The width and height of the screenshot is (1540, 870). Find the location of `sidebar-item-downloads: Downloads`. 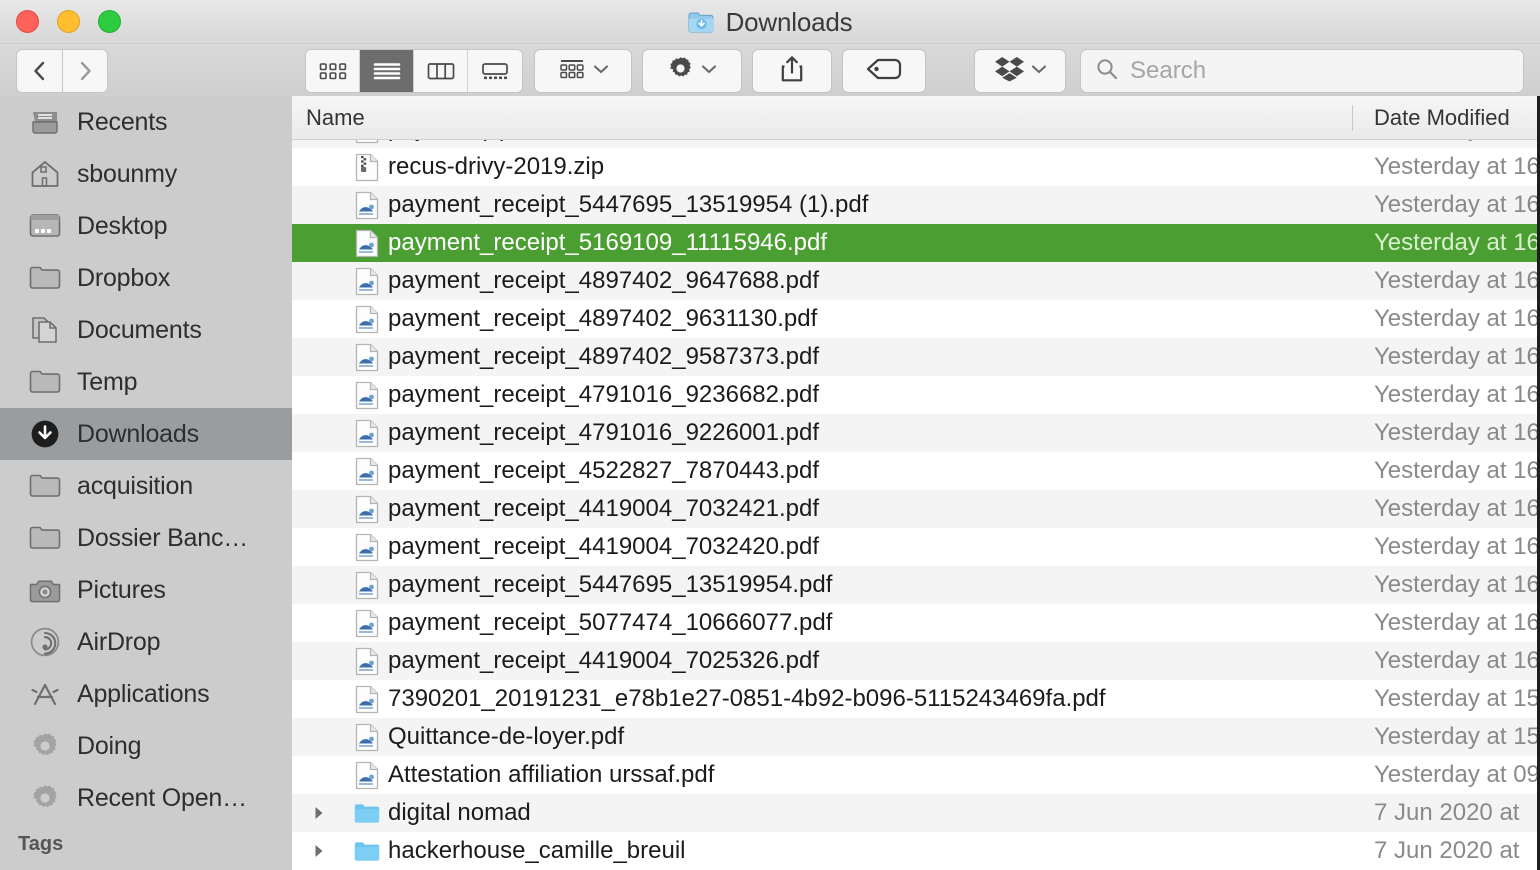

sidebar-item-downloads: Downloads is located at coordinates (146, 434).